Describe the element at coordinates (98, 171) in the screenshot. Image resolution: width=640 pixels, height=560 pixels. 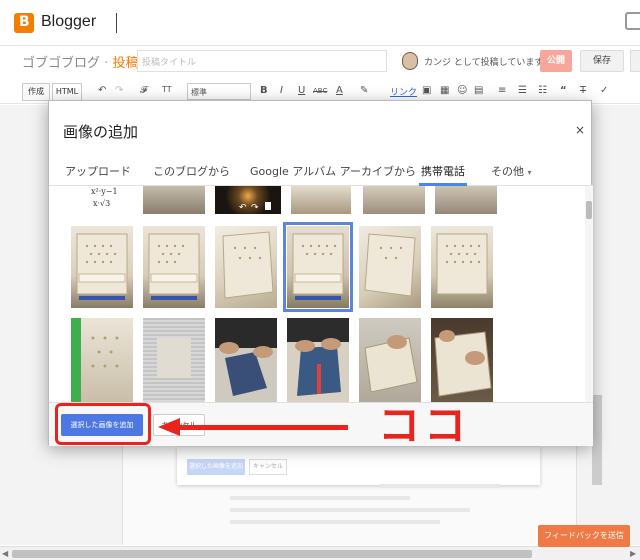
I see `tab-upload: アップロード` at that location.